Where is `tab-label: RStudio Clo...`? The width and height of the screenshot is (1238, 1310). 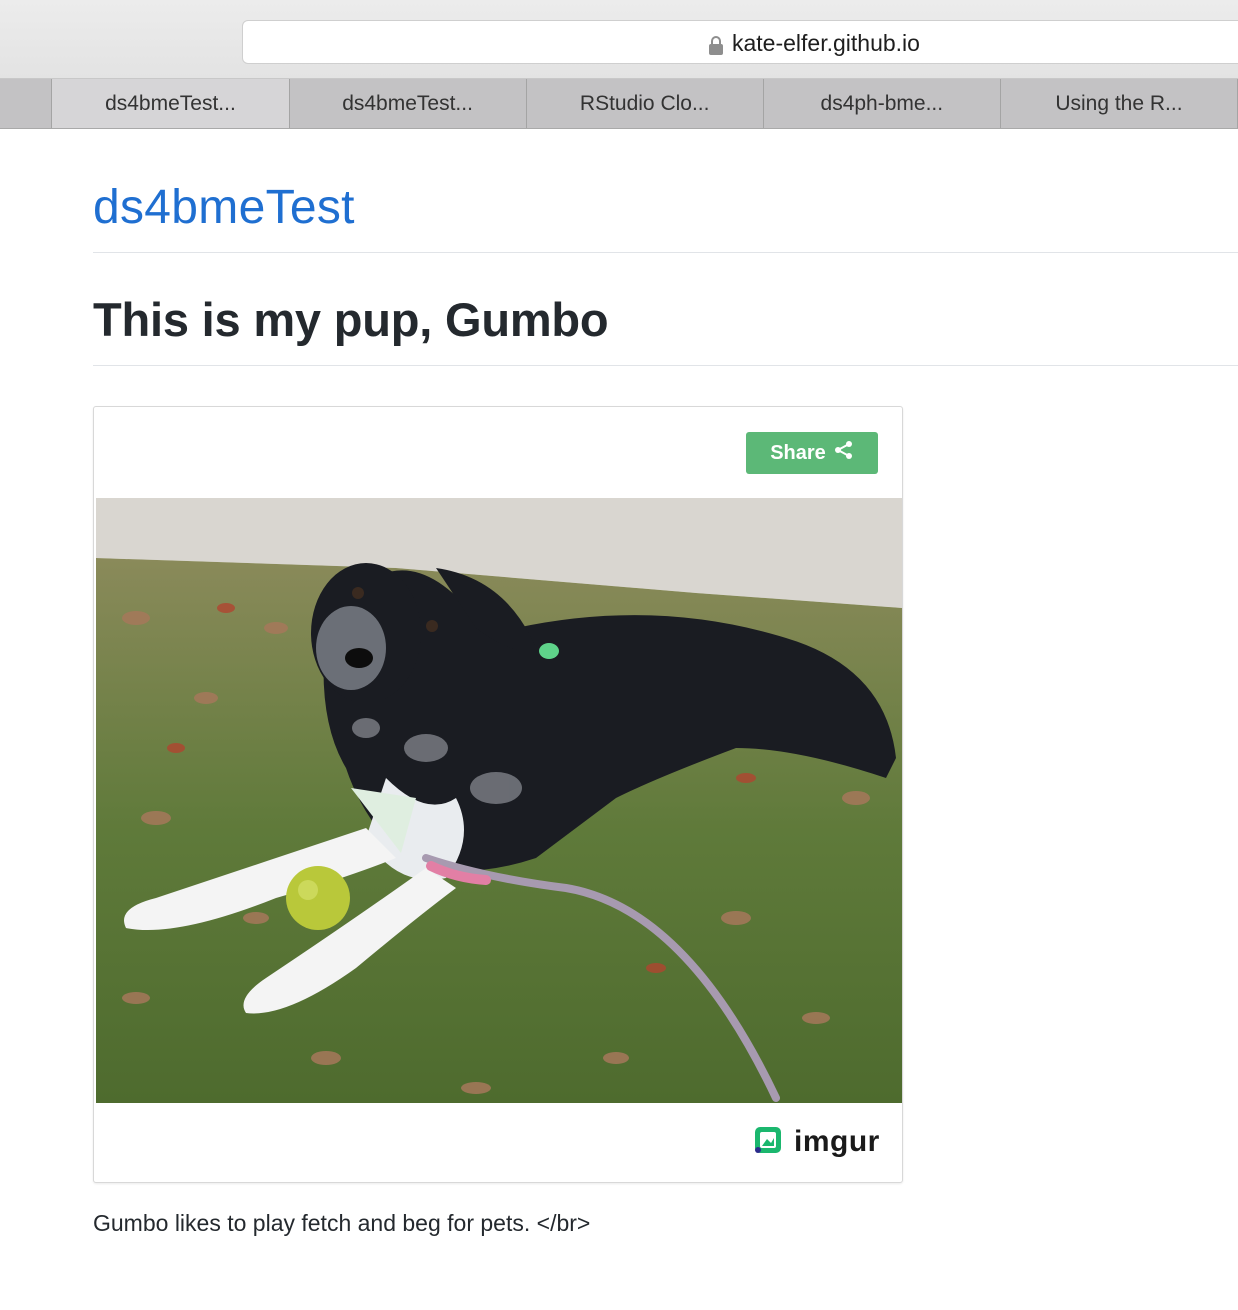
tab-label: RStudio Clo... is located at coordinates (644, 103).